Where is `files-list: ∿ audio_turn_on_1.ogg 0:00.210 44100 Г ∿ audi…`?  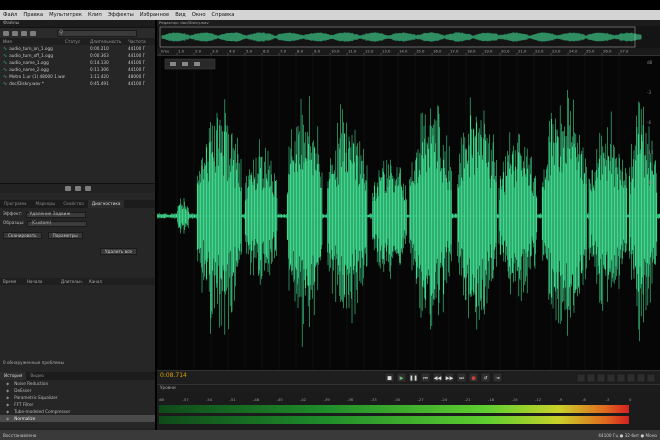
files-list: ∿ audio_turn_on_1.ogg 0:00.210 44100 Г ∿ audi… is located at coordinates (77, 66).